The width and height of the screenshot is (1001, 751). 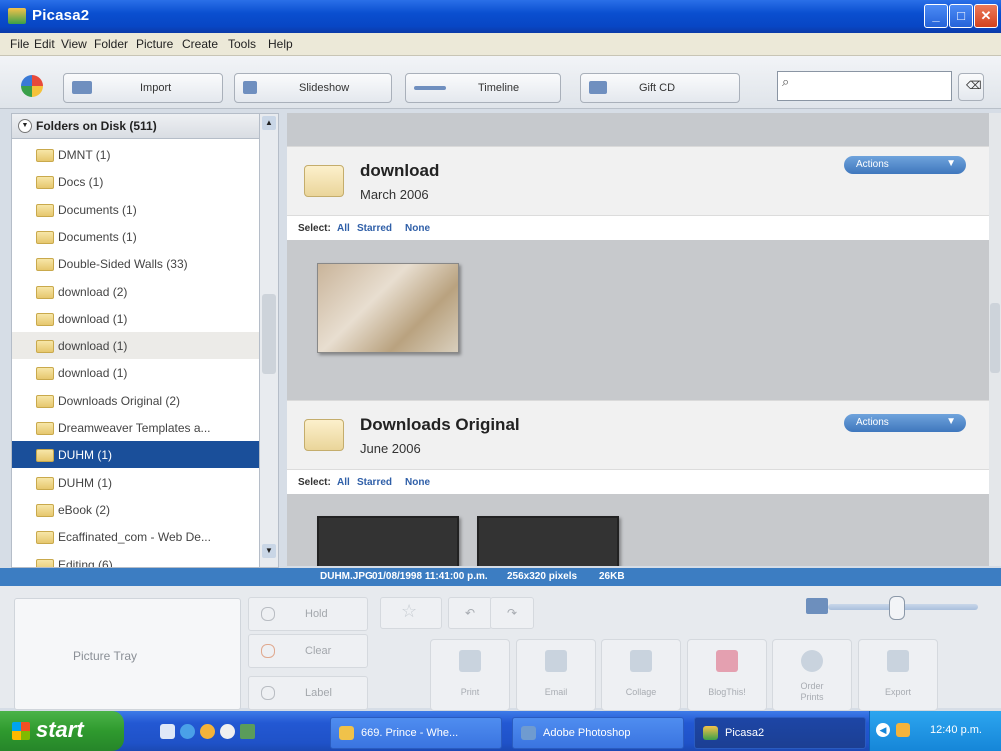 I want to click on folder-label: download (2), so click(x=93, y=291).